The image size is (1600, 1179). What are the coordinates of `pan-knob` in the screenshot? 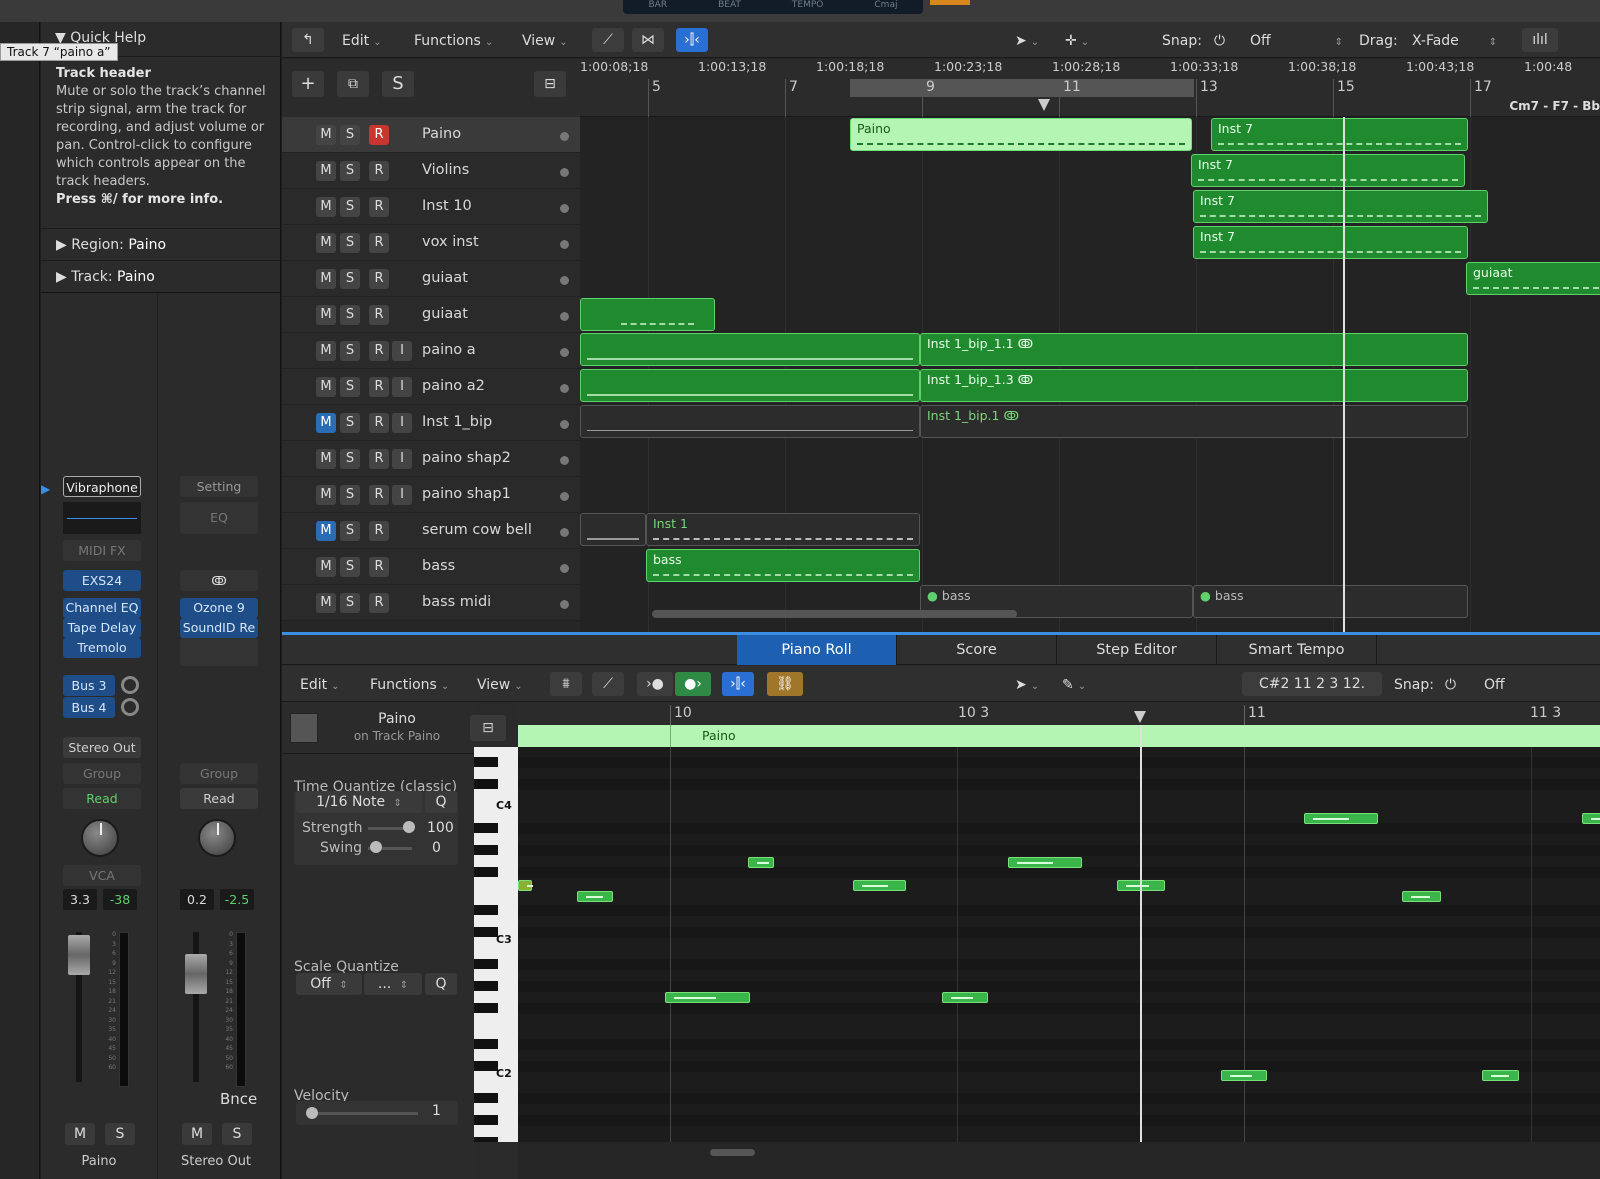 It's located at (217, 838).